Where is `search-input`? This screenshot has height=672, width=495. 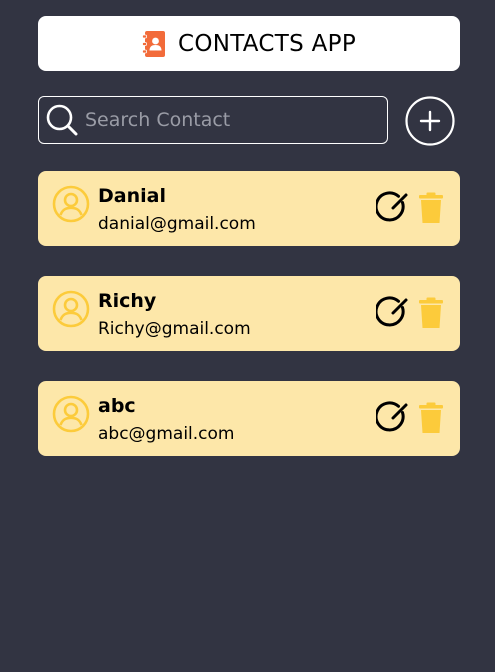
search-input is located at coordinates (236, 120).